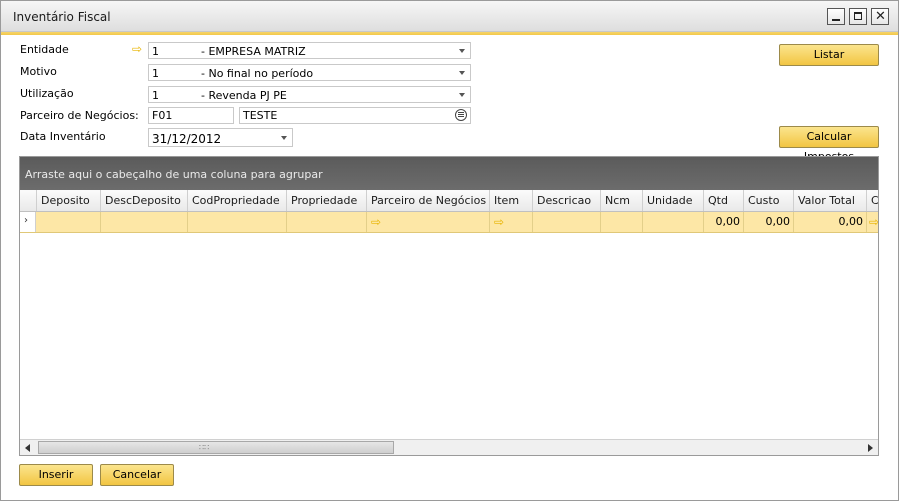  I want to click on calcular-impostos-button: Calcular Impostos, so click(829, 144).